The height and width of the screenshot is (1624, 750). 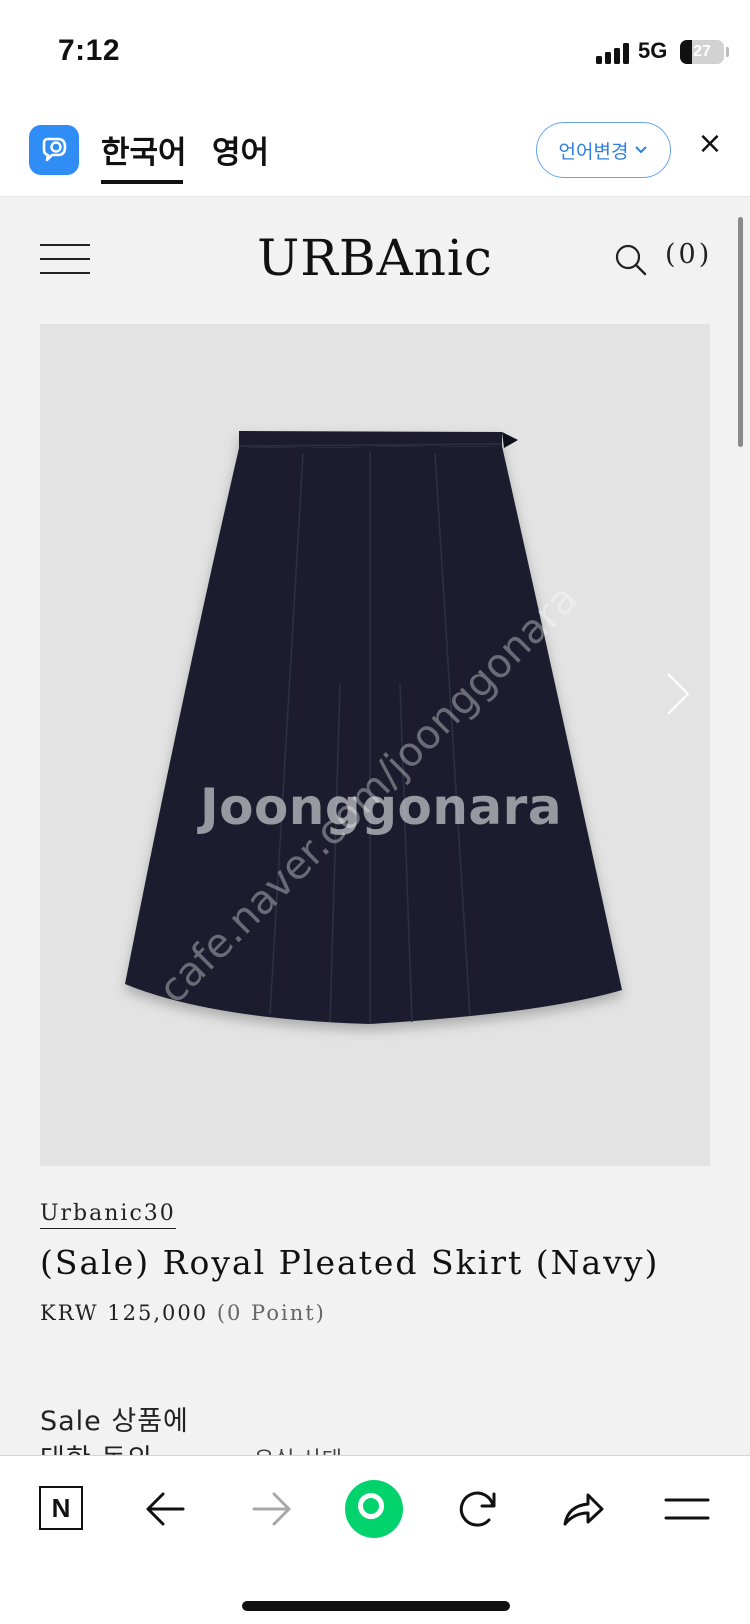 I want to click on browser-toolbar: N, so click(x=375, y=1539).